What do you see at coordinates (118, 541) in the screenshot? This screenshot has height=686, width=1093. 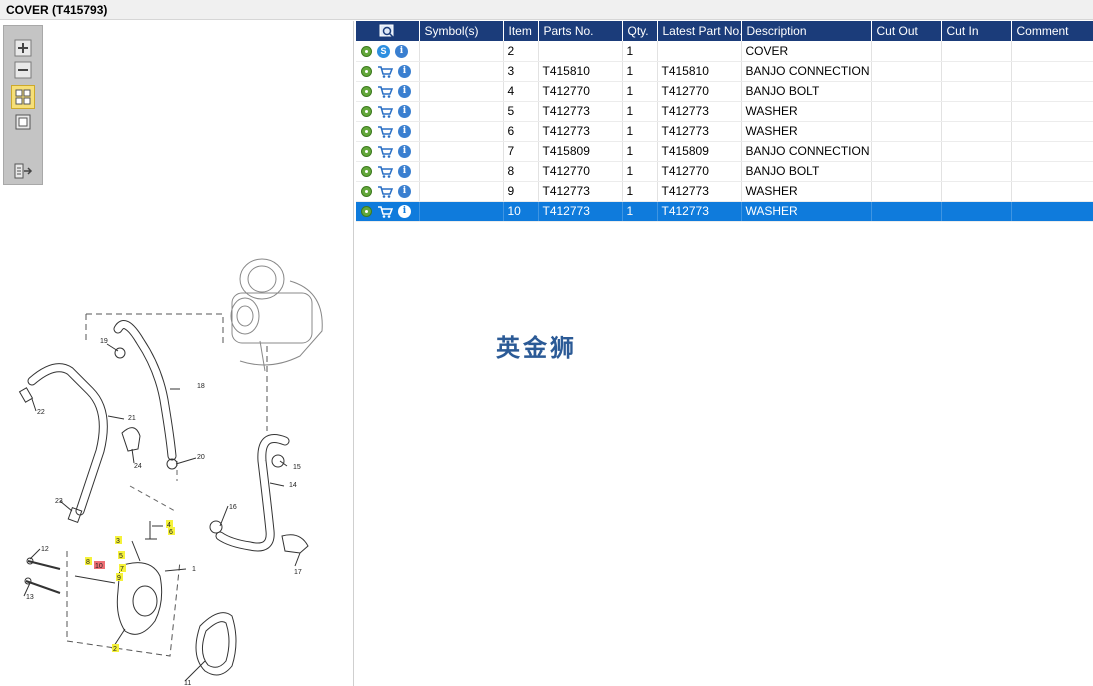 I see `callout-label: 3` at bounding box center [118, 541].